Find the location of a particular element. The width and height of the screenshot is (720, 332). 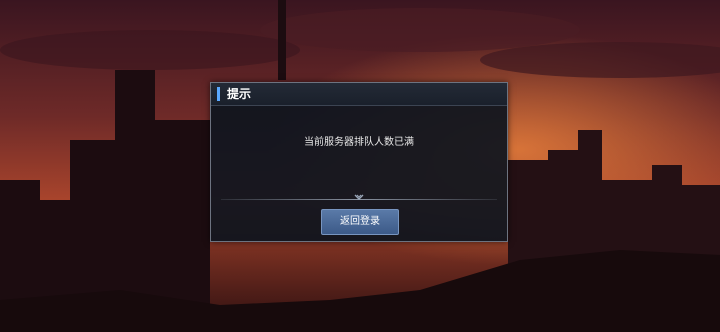

dialog-header: 提示 is located at coordinates (359, 94).